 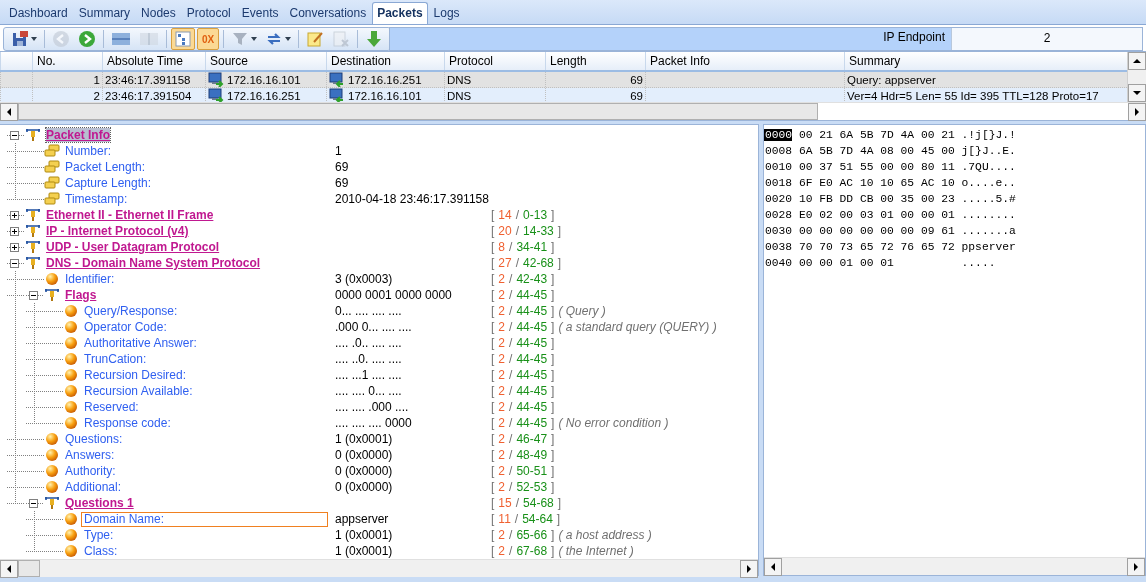 What do you see at coordinates (99, 503) in the screenshot?
I see `section-title: Questions 1` at bounding box center [99, 503].